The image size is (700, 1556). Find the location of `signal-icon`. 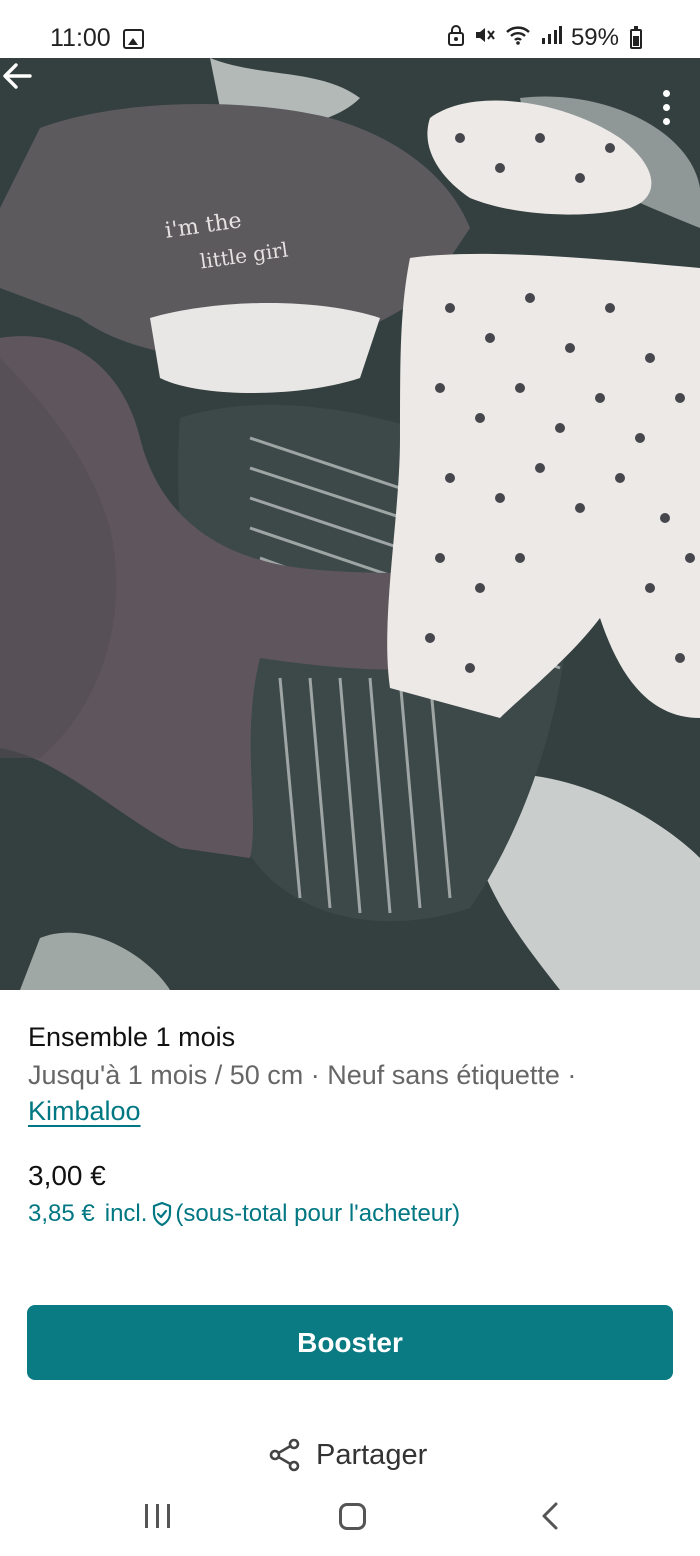

signal-icon is located at coordinates (551, 38).